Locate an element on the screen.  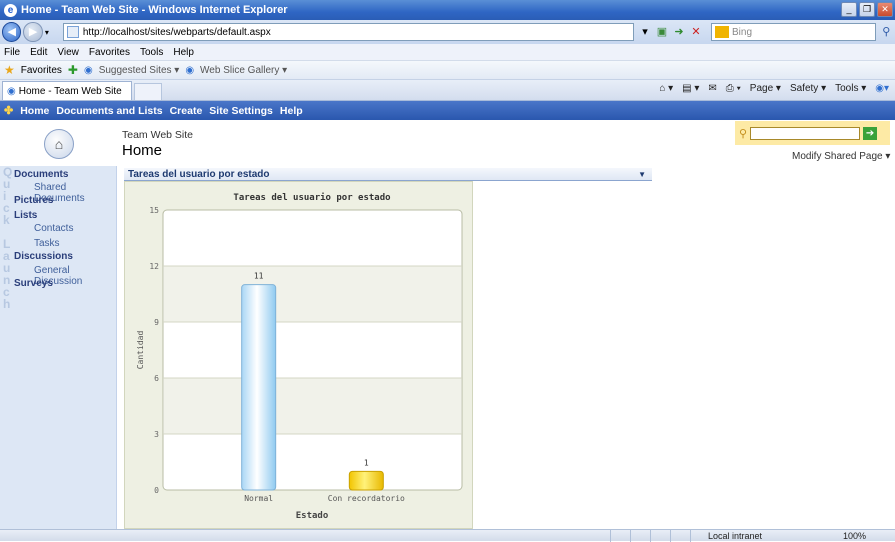
ql-documents: Documents is located at coordinates (41, 174).